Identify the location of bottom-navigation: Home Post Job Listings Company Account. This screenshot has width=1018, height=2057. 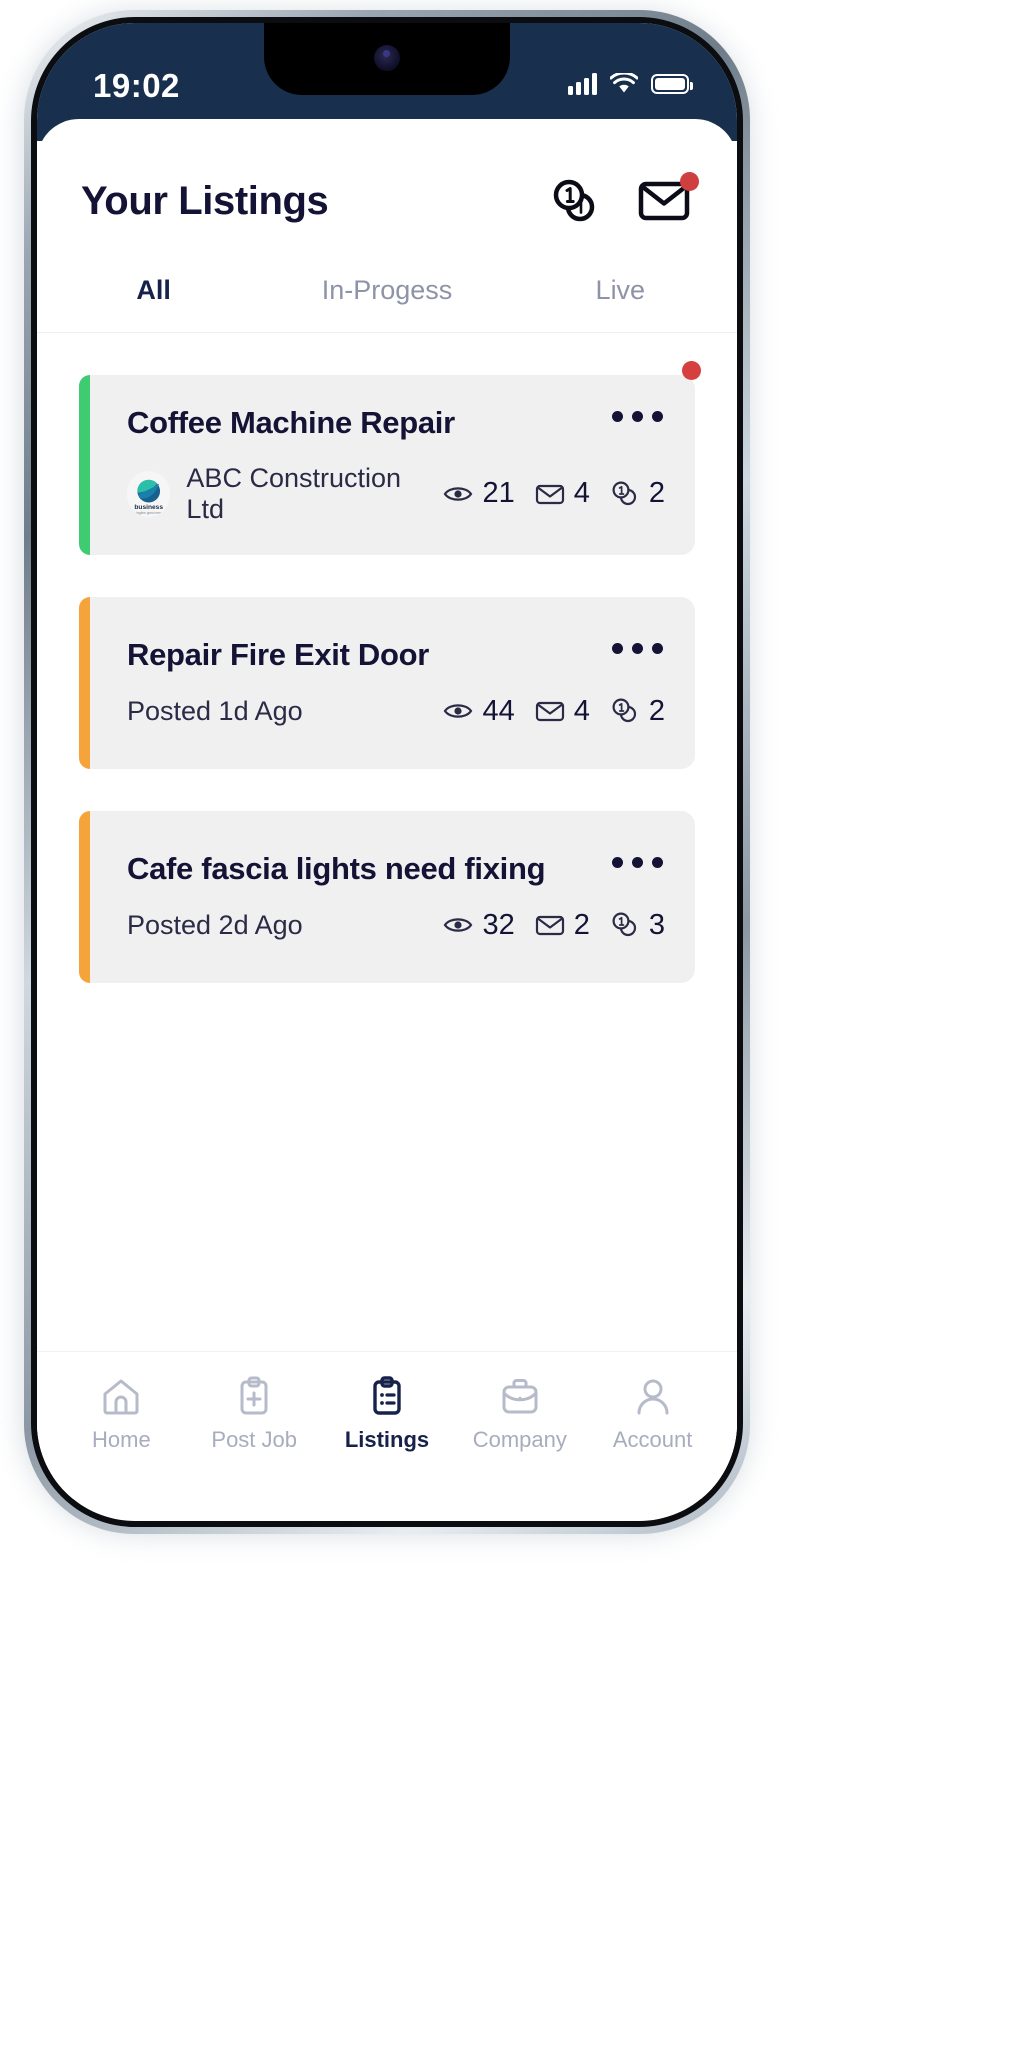
(387, 1425).